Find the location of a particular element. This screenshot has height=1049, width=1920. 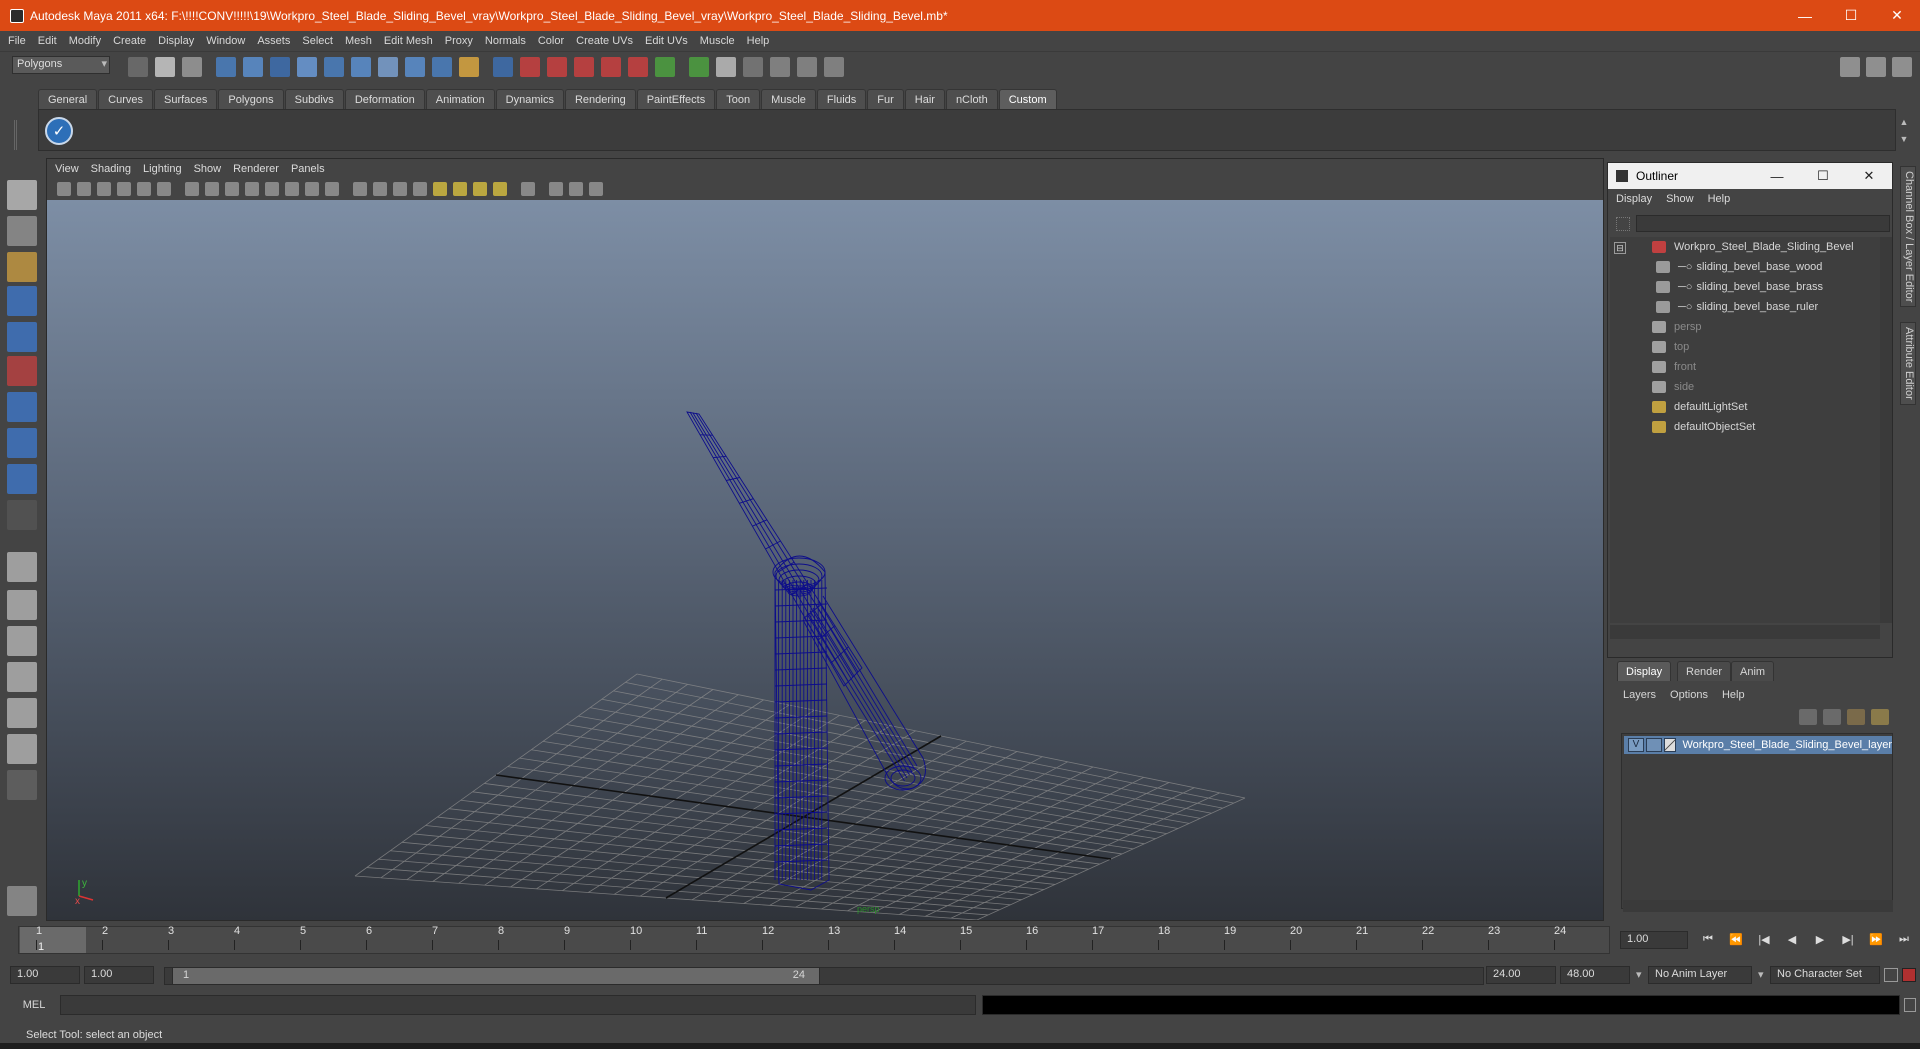

outliner-item: front is located at coordinates (1745, 367).